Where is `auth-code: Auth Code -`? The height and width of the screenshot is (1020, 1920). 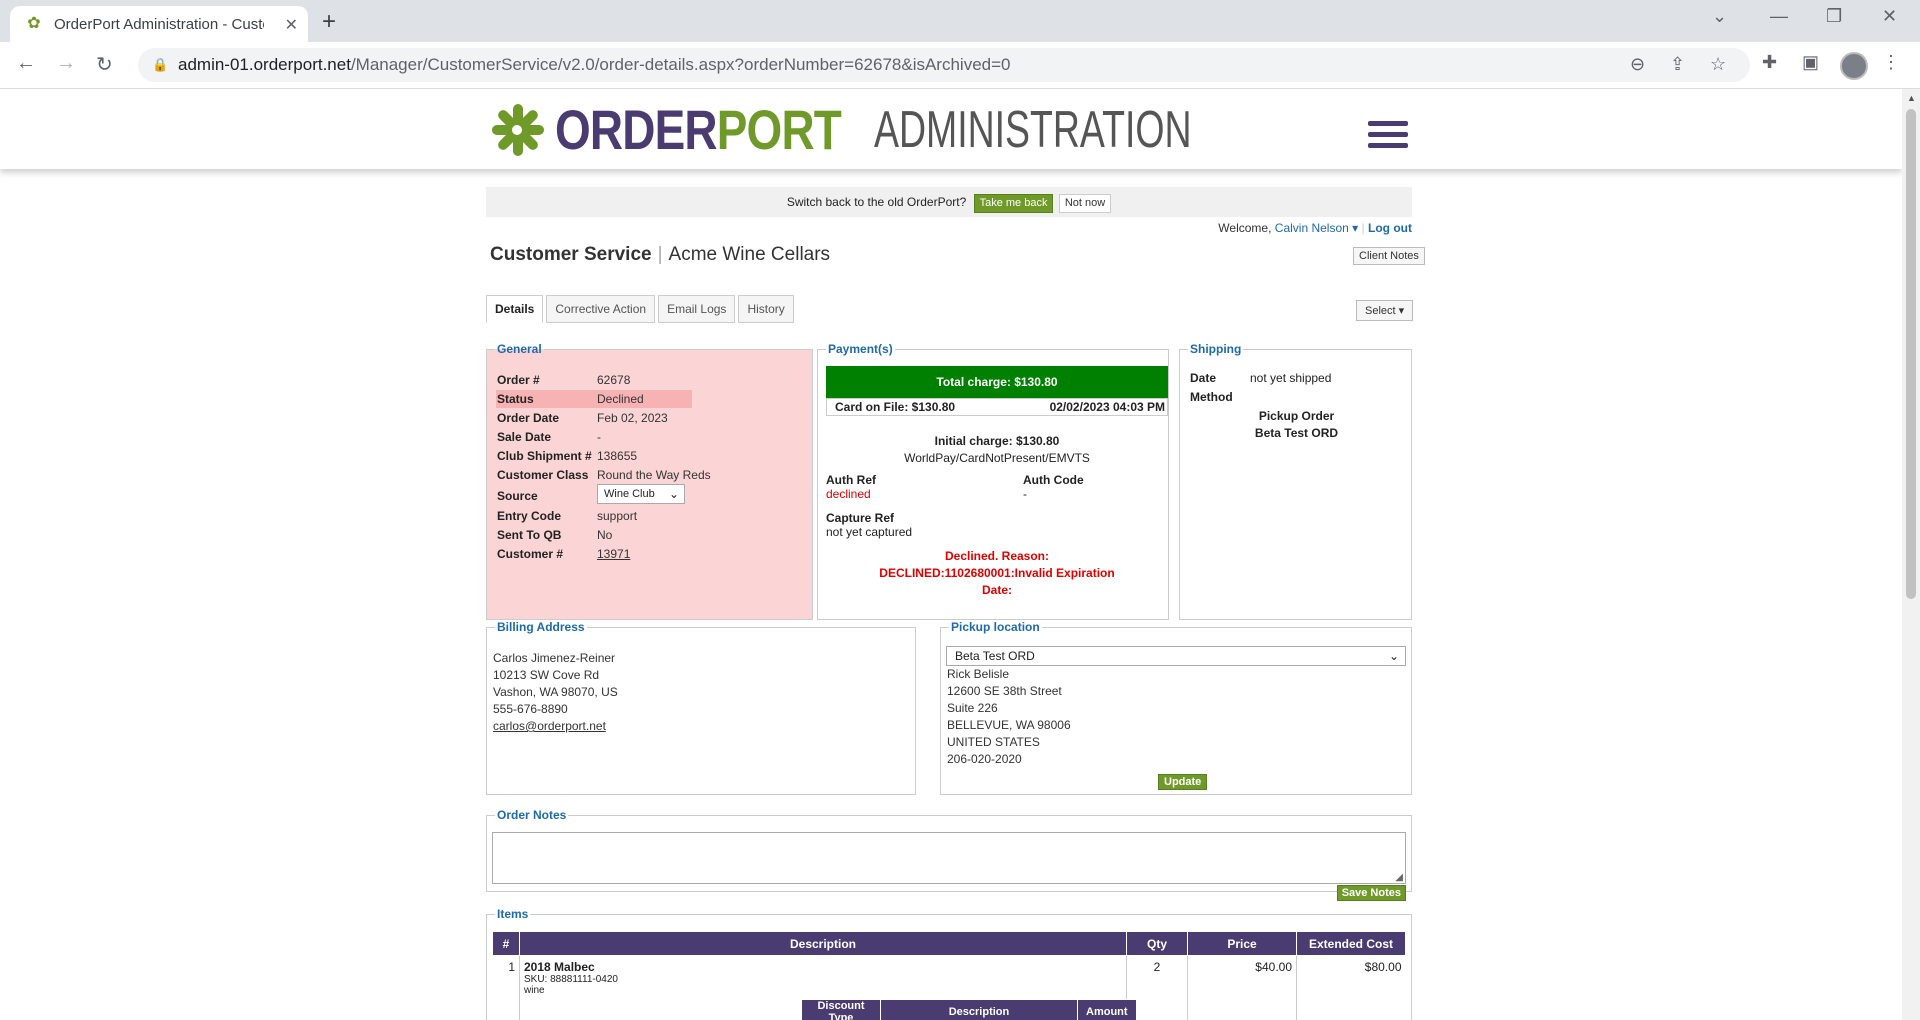 auth-code: Auth Code - is located at coordinates (1053, 487).